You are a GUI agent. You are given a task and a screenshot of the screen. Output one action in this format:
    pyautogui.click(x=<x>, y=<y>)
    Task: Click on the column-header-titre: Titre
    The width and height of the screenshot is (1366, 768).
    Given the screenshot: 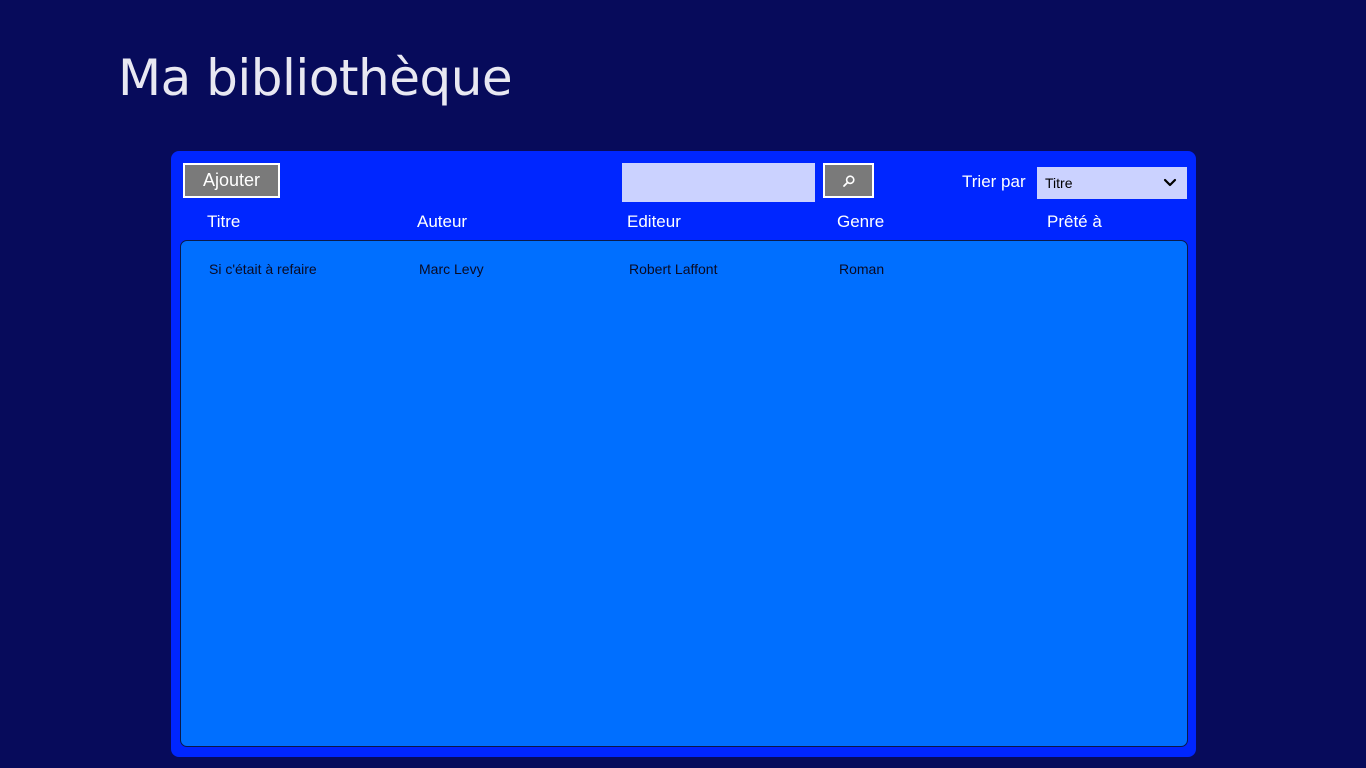 What is the action you would take?
    pyautogui.click(x=223, y=222)
    